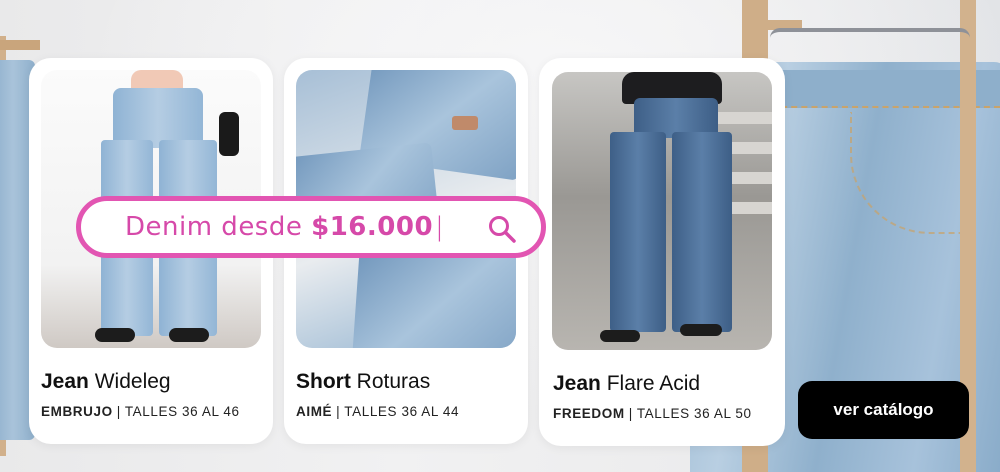 The width and height of the screenshot is (1000, 472). What do you see at coordinates (262, 227) in the screenshot?
I see `search-query: Denim desde $16.000|` at bounding box center [262, 227].